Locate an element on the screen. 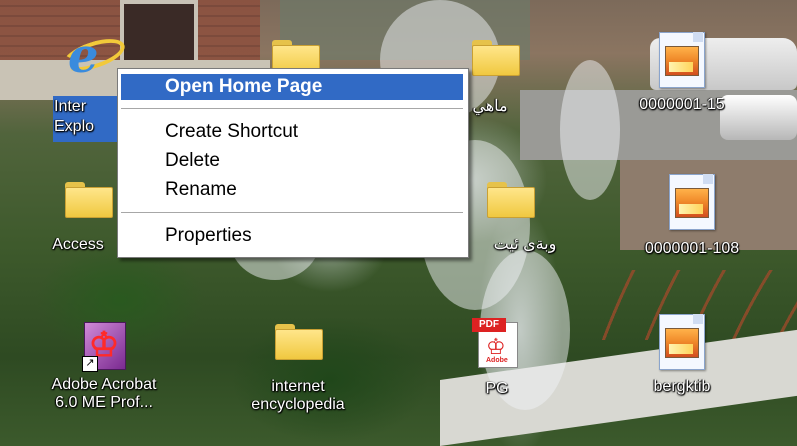 This screenshot has height=446, width=797. acrobat-symbol-glyph: ♔ is located at coordinates (496, 346).